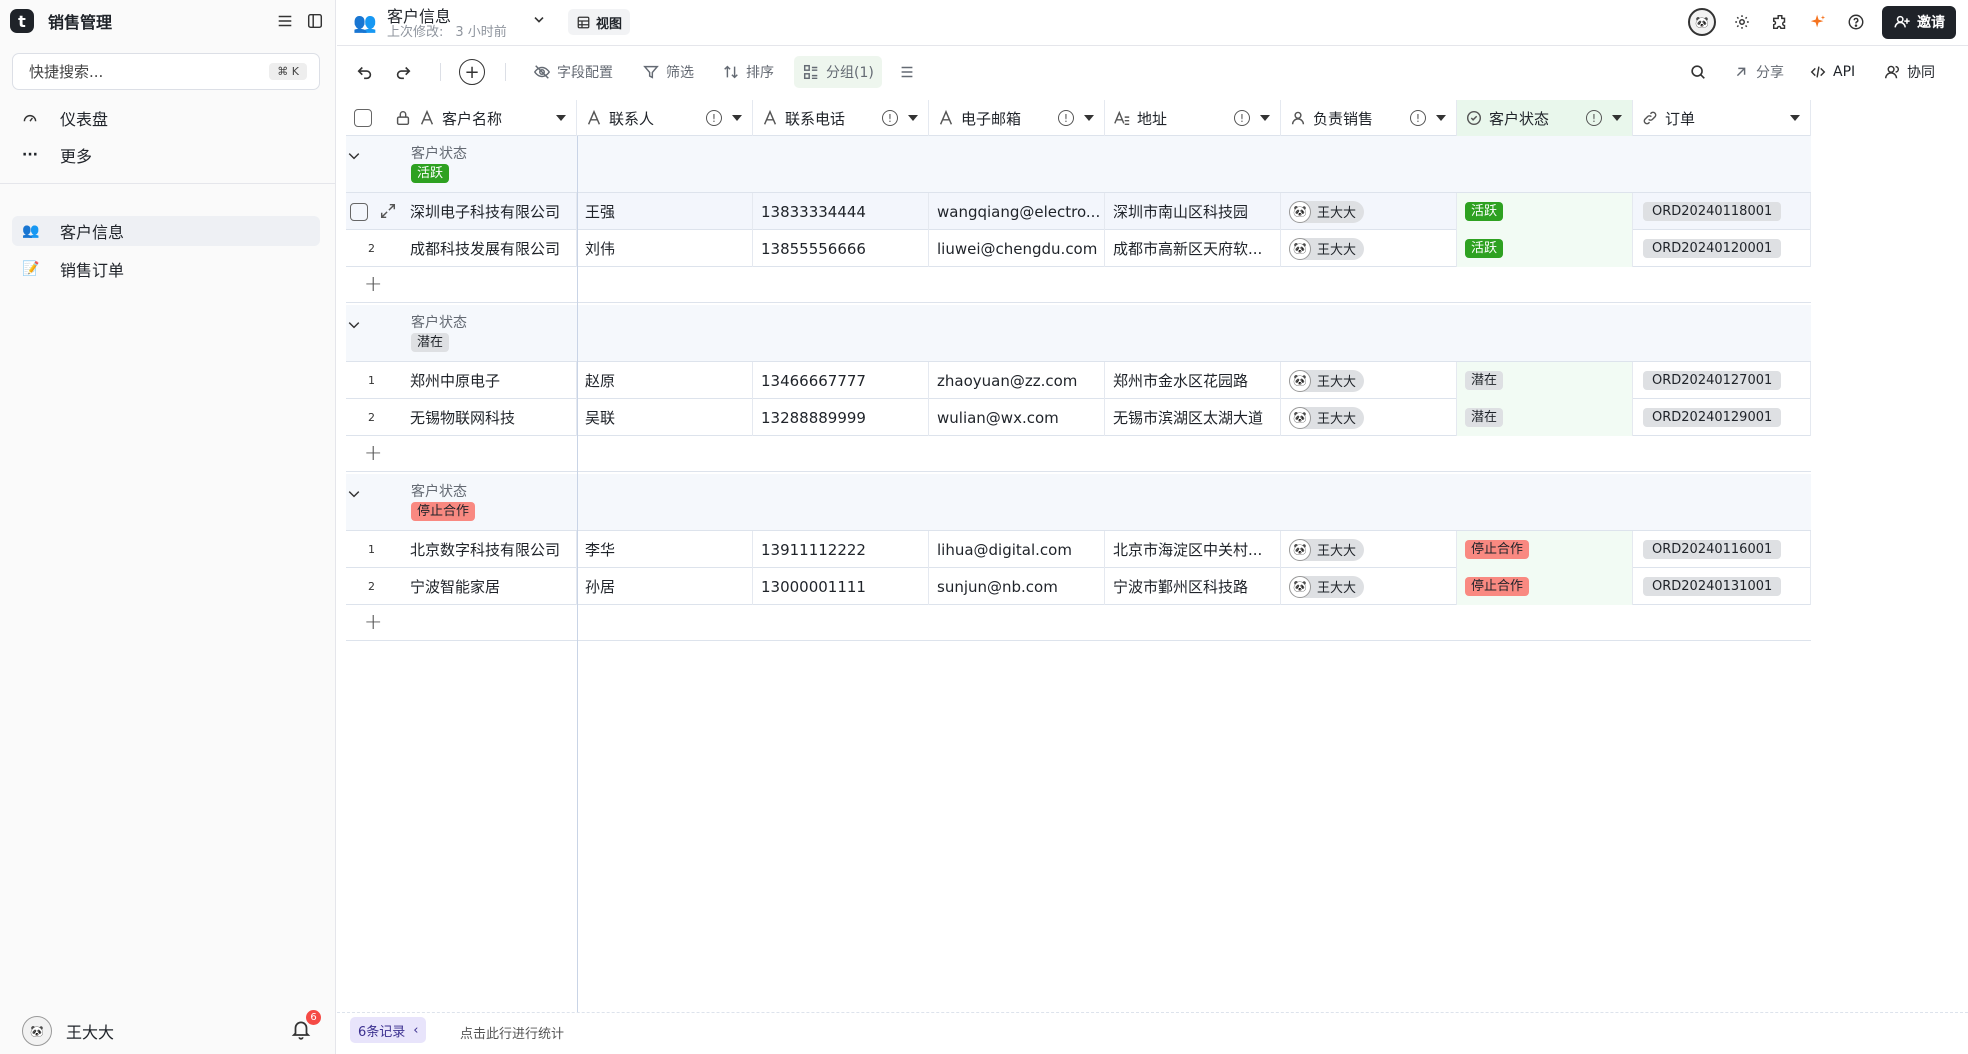  Describe the element at coordinates (1919, 22) in the screenshot. I see `invite-button: 邀请` at that location.